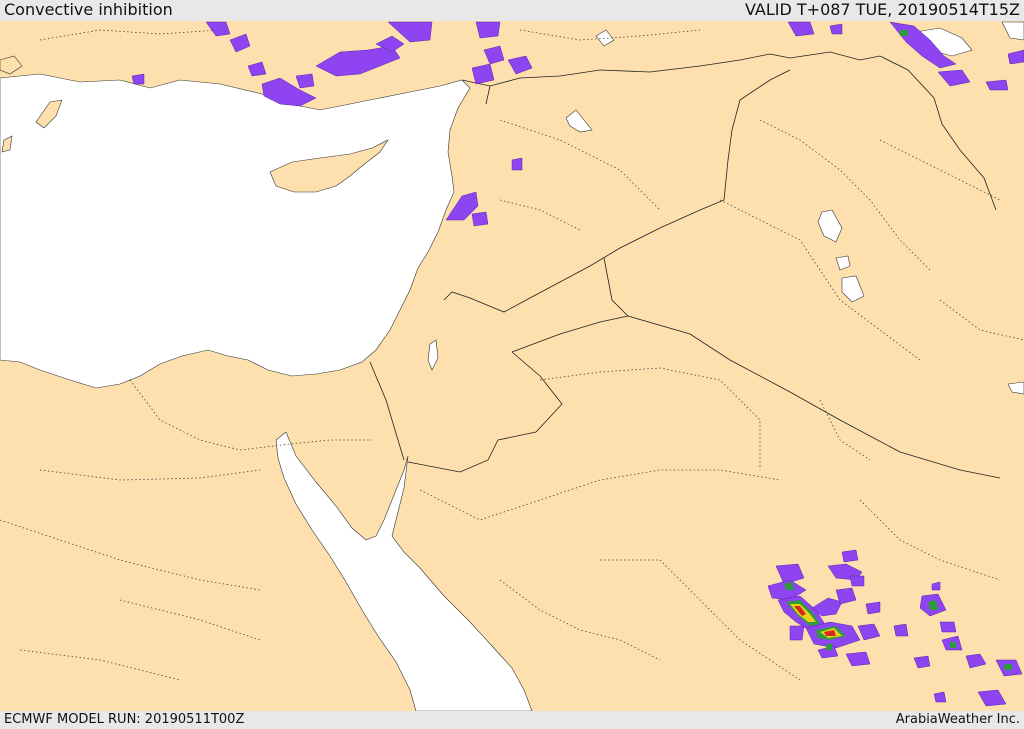 The image size is (1024, 729). I want to click on credit-label: ArabiaWeather Inc., so click(957, 719).